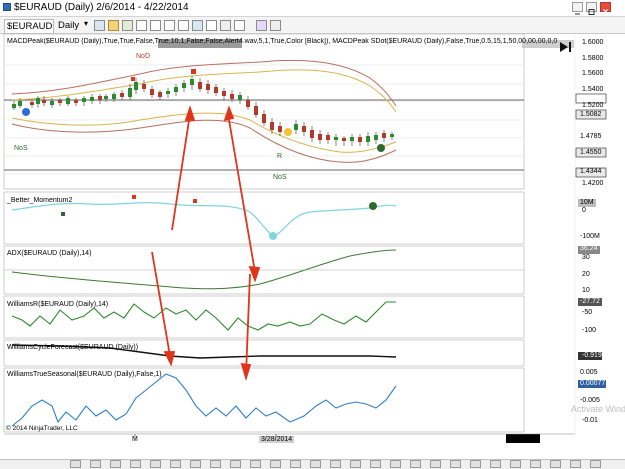 This screenshot has width=625, height=469. I want to click on blue-dot, so click(26, 112).